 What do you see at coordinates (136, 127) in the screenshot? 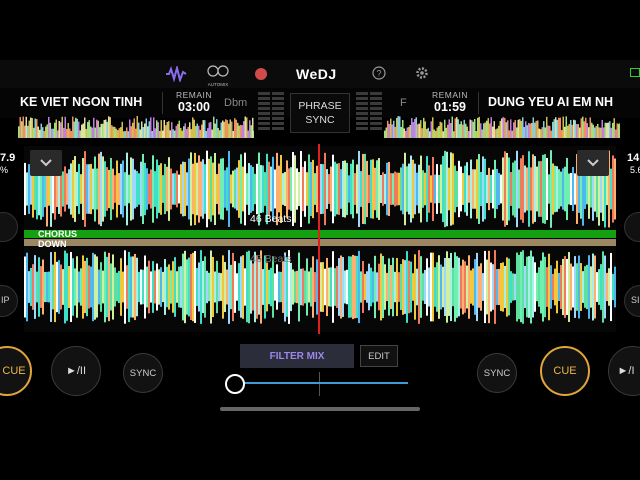
I see `deck-left-overview-waveform` at bounding box center [136, 127].